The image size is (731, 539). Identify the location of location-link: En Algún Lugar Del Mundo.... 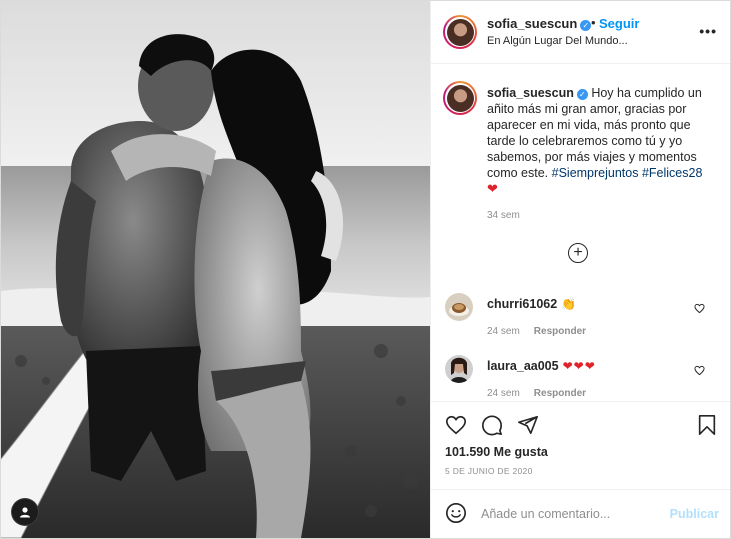
(557, 41).